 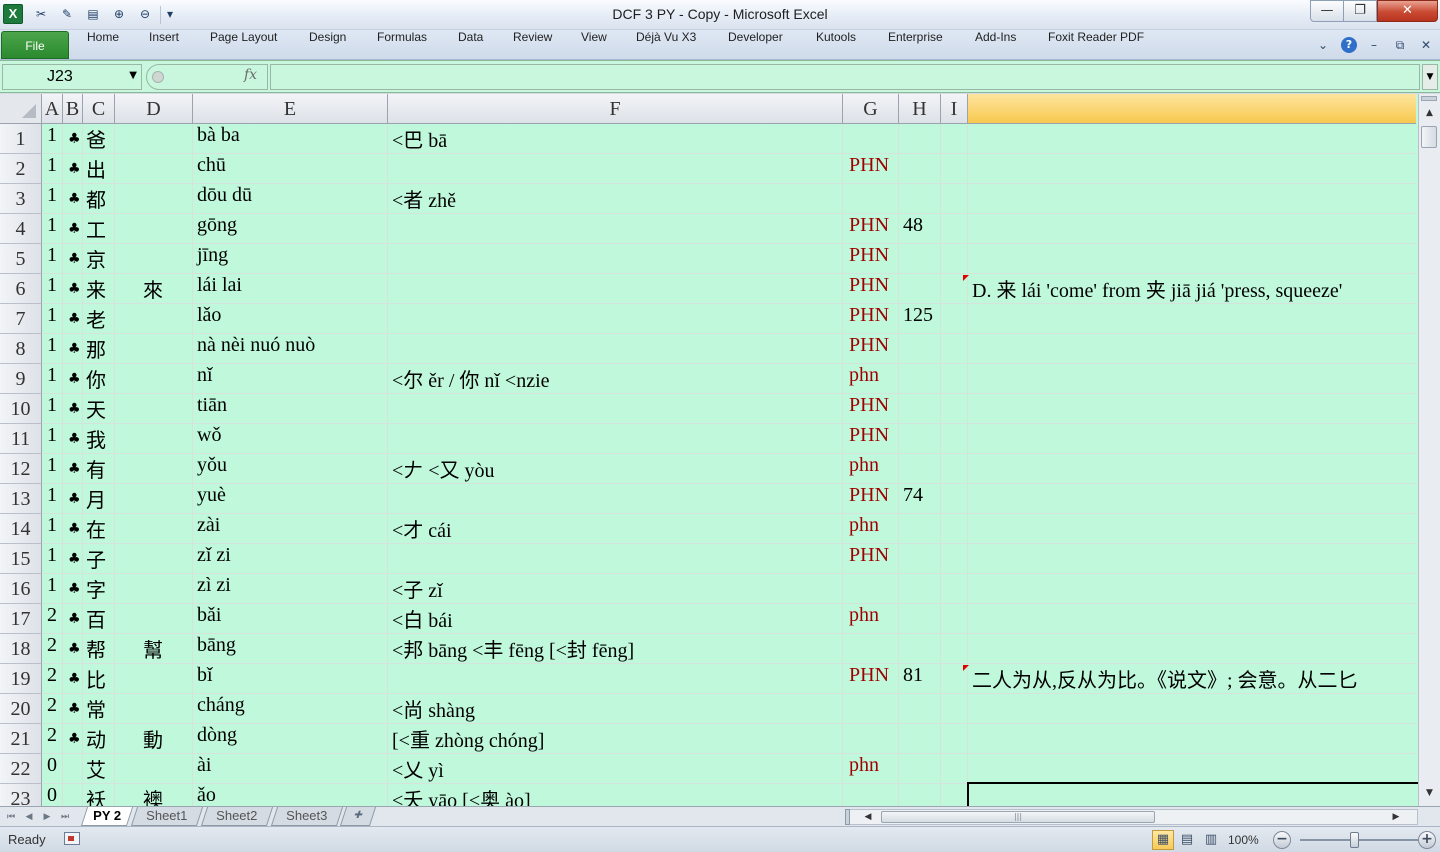 I want to click on row-header: 6, so click(x=21, y=289).